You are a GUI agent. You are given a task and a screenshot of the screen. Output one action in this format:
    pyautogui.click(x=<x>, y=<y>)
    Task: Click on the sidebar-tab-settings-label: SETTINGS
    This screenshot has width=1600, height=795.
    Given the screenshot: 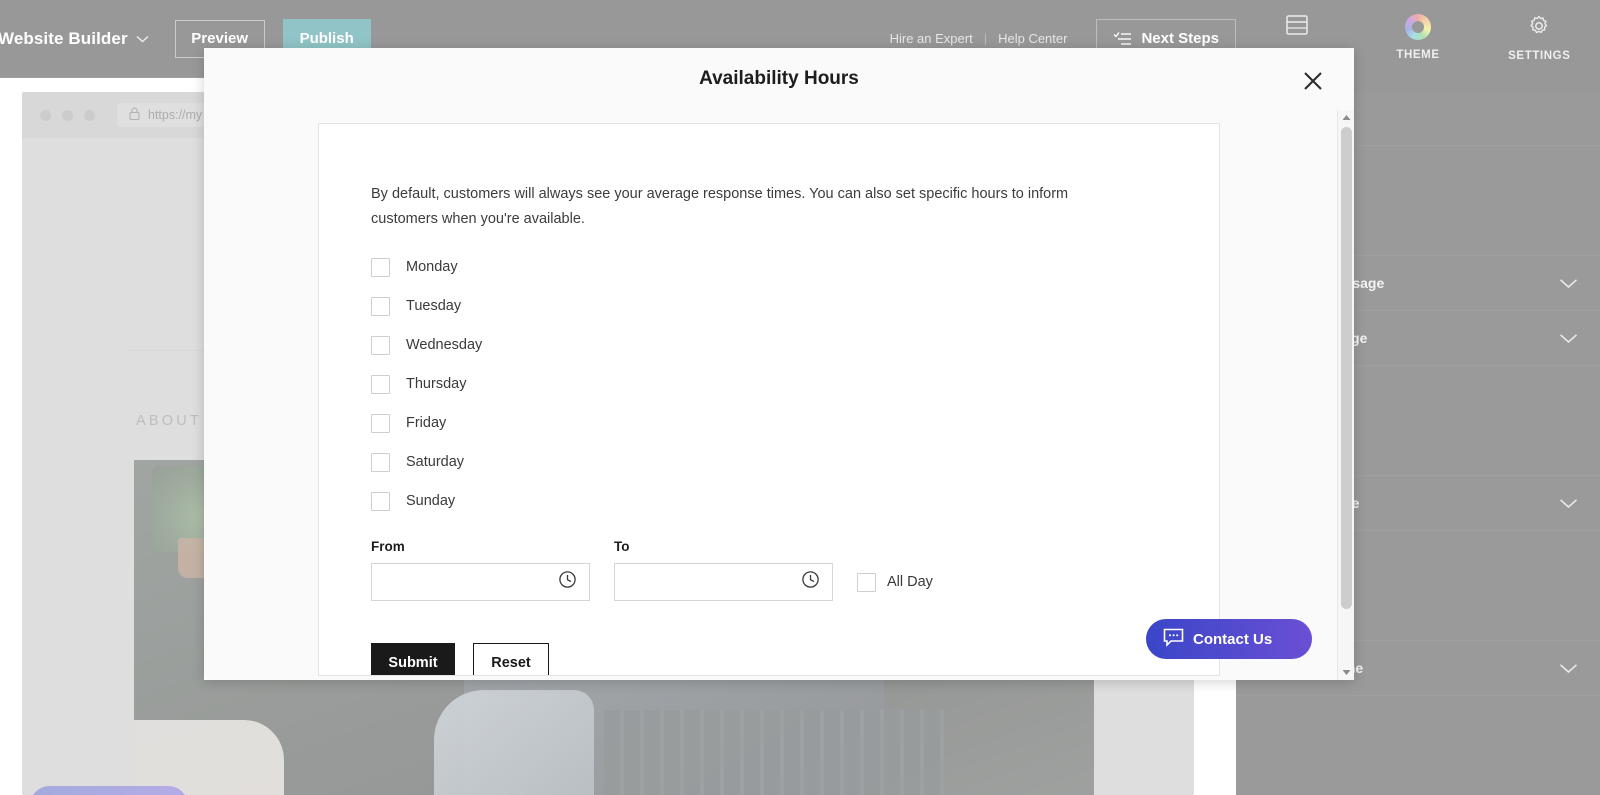 What is the action you would take?
    pyautogui.click(x=1539, y=56)
    